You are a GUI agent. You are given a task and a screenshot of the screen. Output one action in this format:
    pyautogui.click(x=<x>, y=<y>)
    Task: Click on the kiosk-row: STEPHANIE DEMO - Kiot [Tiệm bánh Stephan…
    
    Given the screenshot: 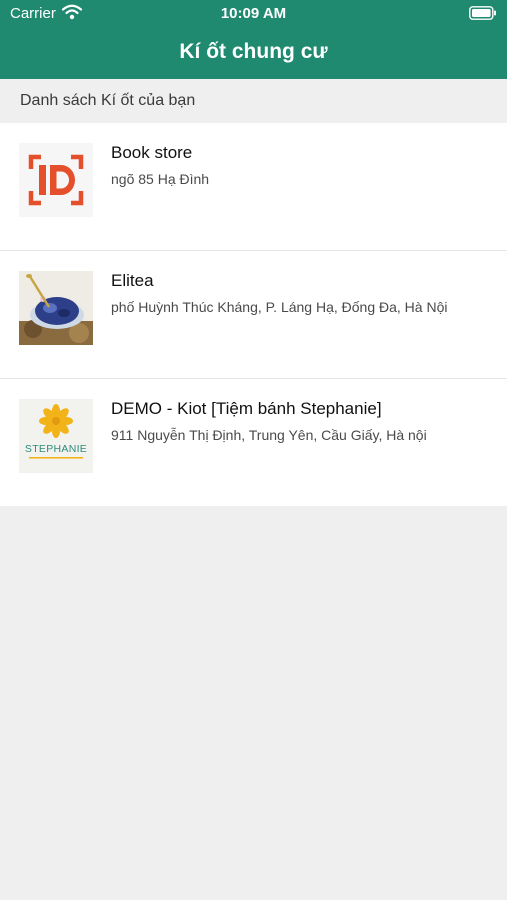 What is the action you would take?
    pyautogui.click(x=253, y=442)
    